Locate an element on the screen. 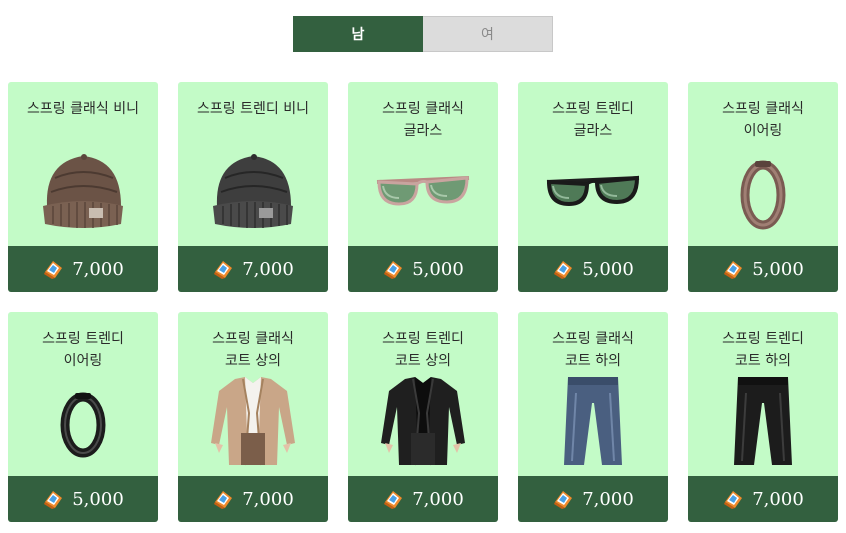 This screenshot has width=846, height=533. green-glasses-icon is located at coordinates (423, 191).